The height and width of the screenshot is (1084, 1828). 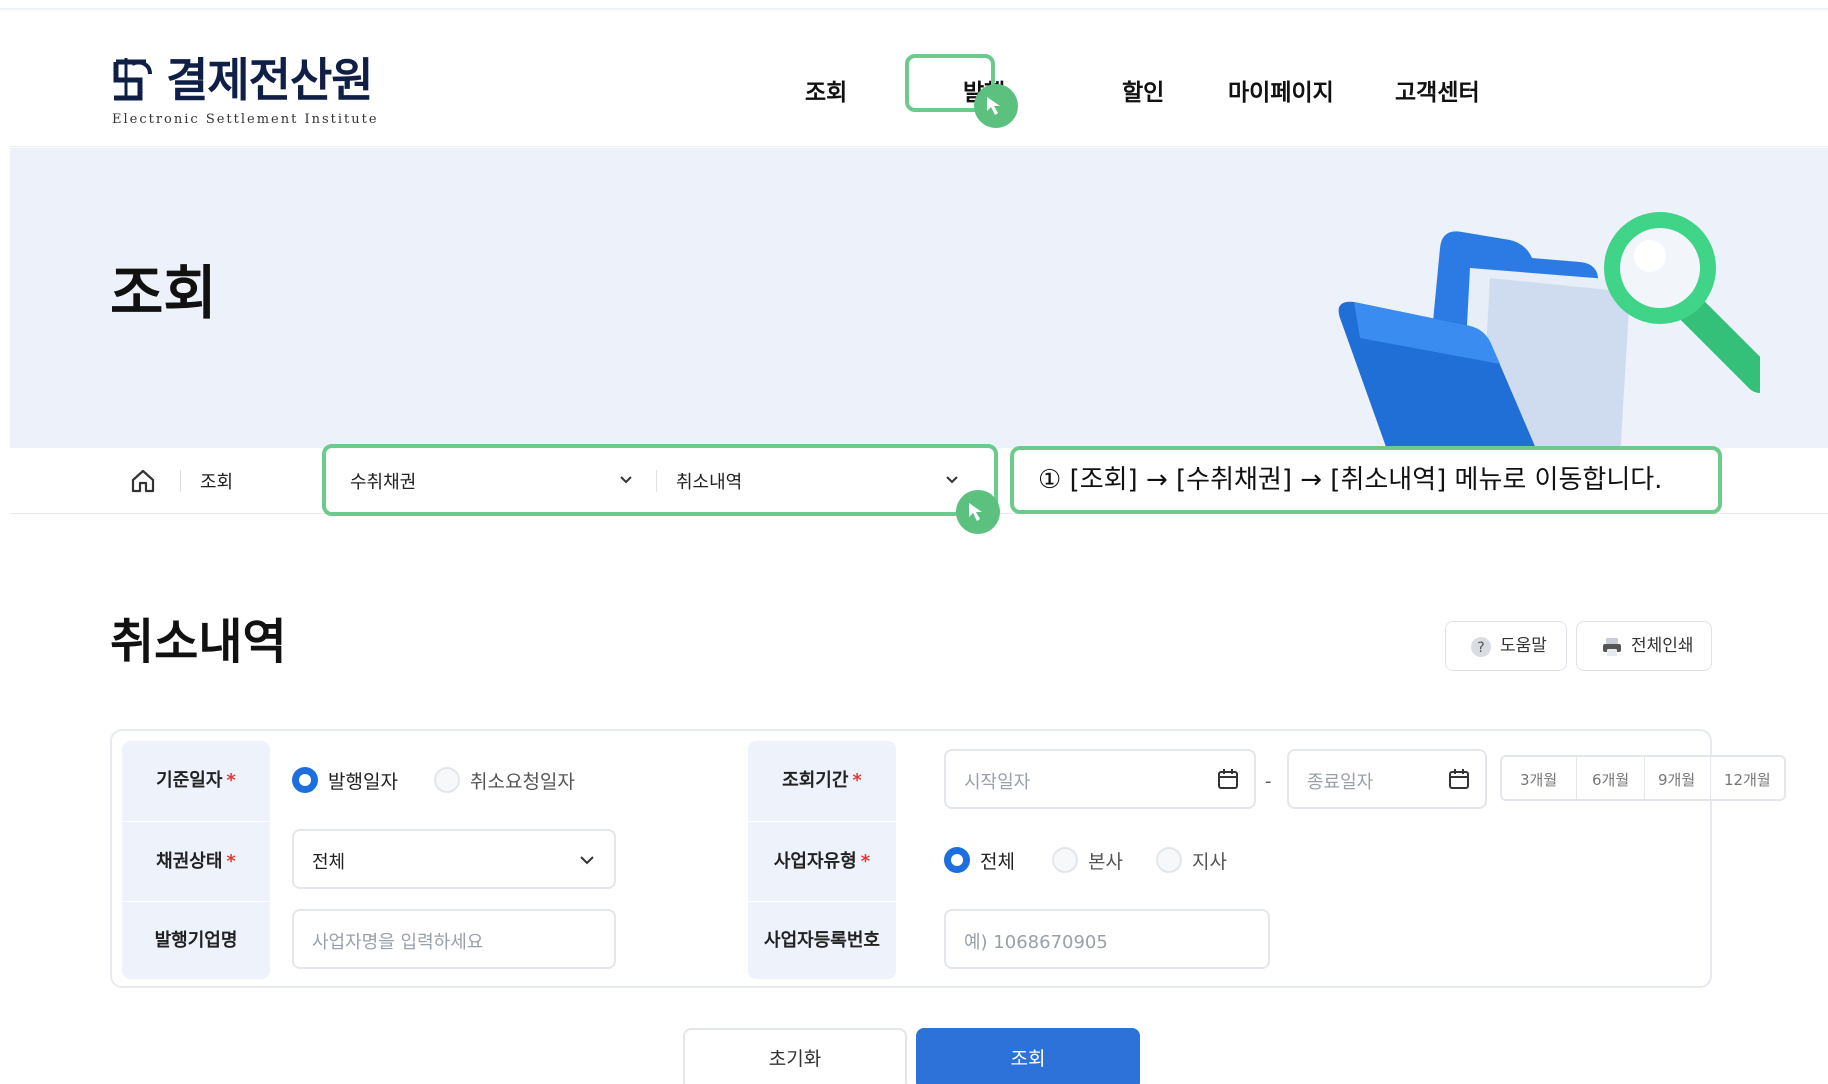 I want to click on breadcrumb-divider, so click(x=656, y=481).